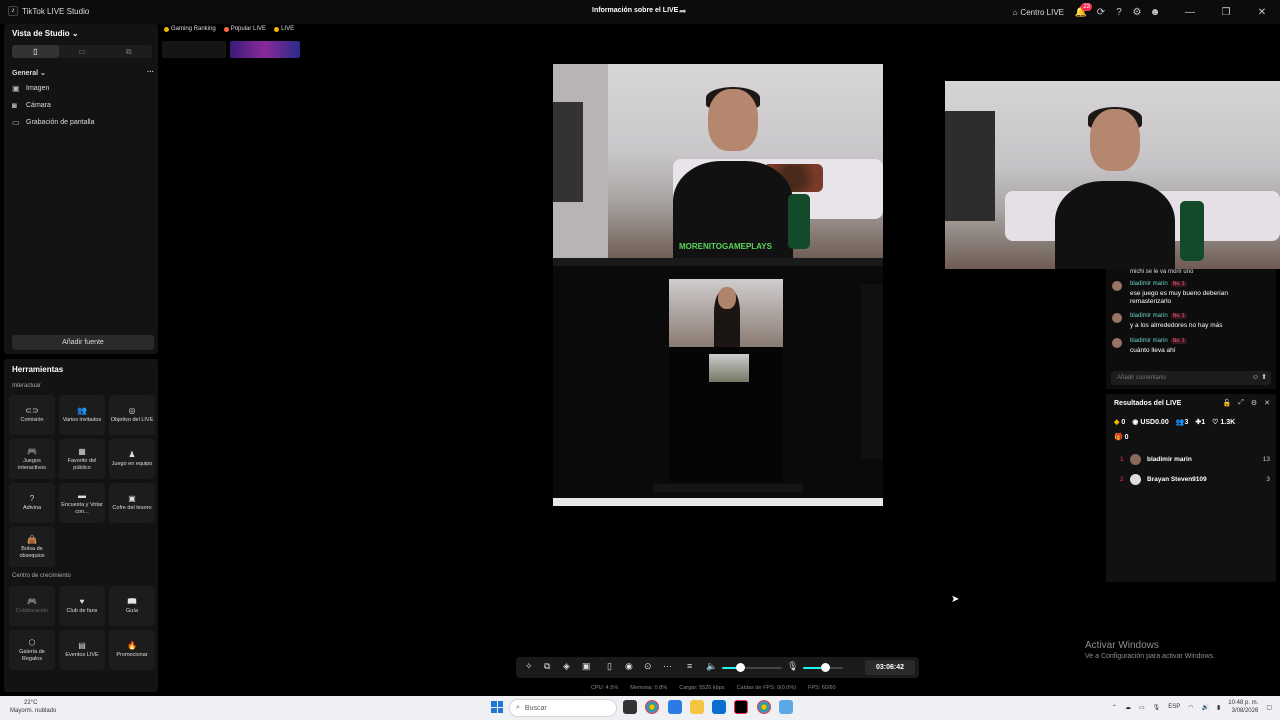  I want to click on tool-label: Objetivo del LIVE, so click(132, 420).